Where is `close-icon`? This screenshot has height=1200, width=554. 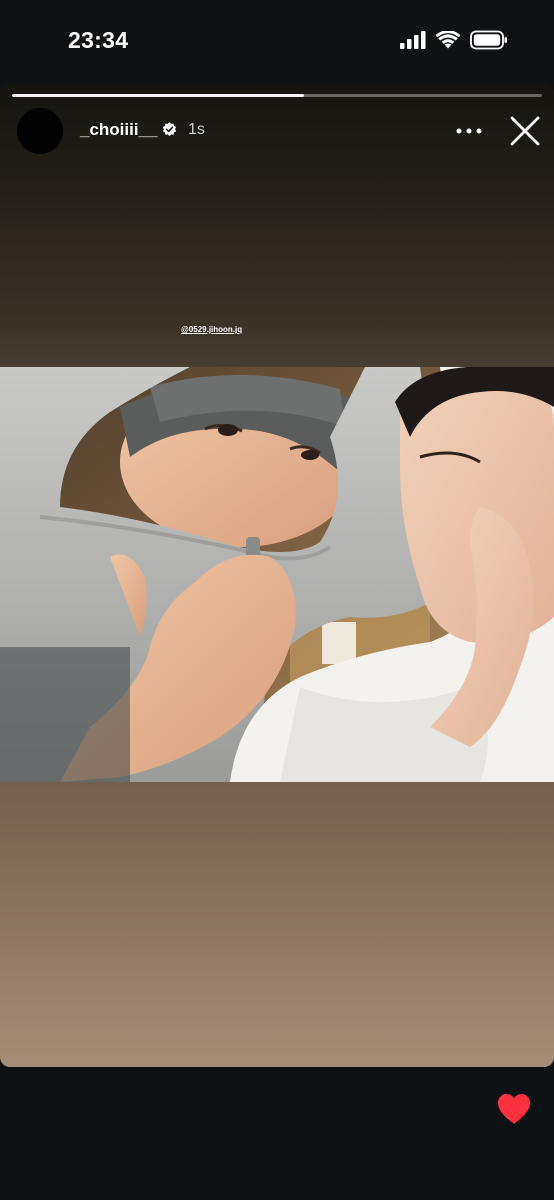 close-icon is located at coordinates (525, 131).